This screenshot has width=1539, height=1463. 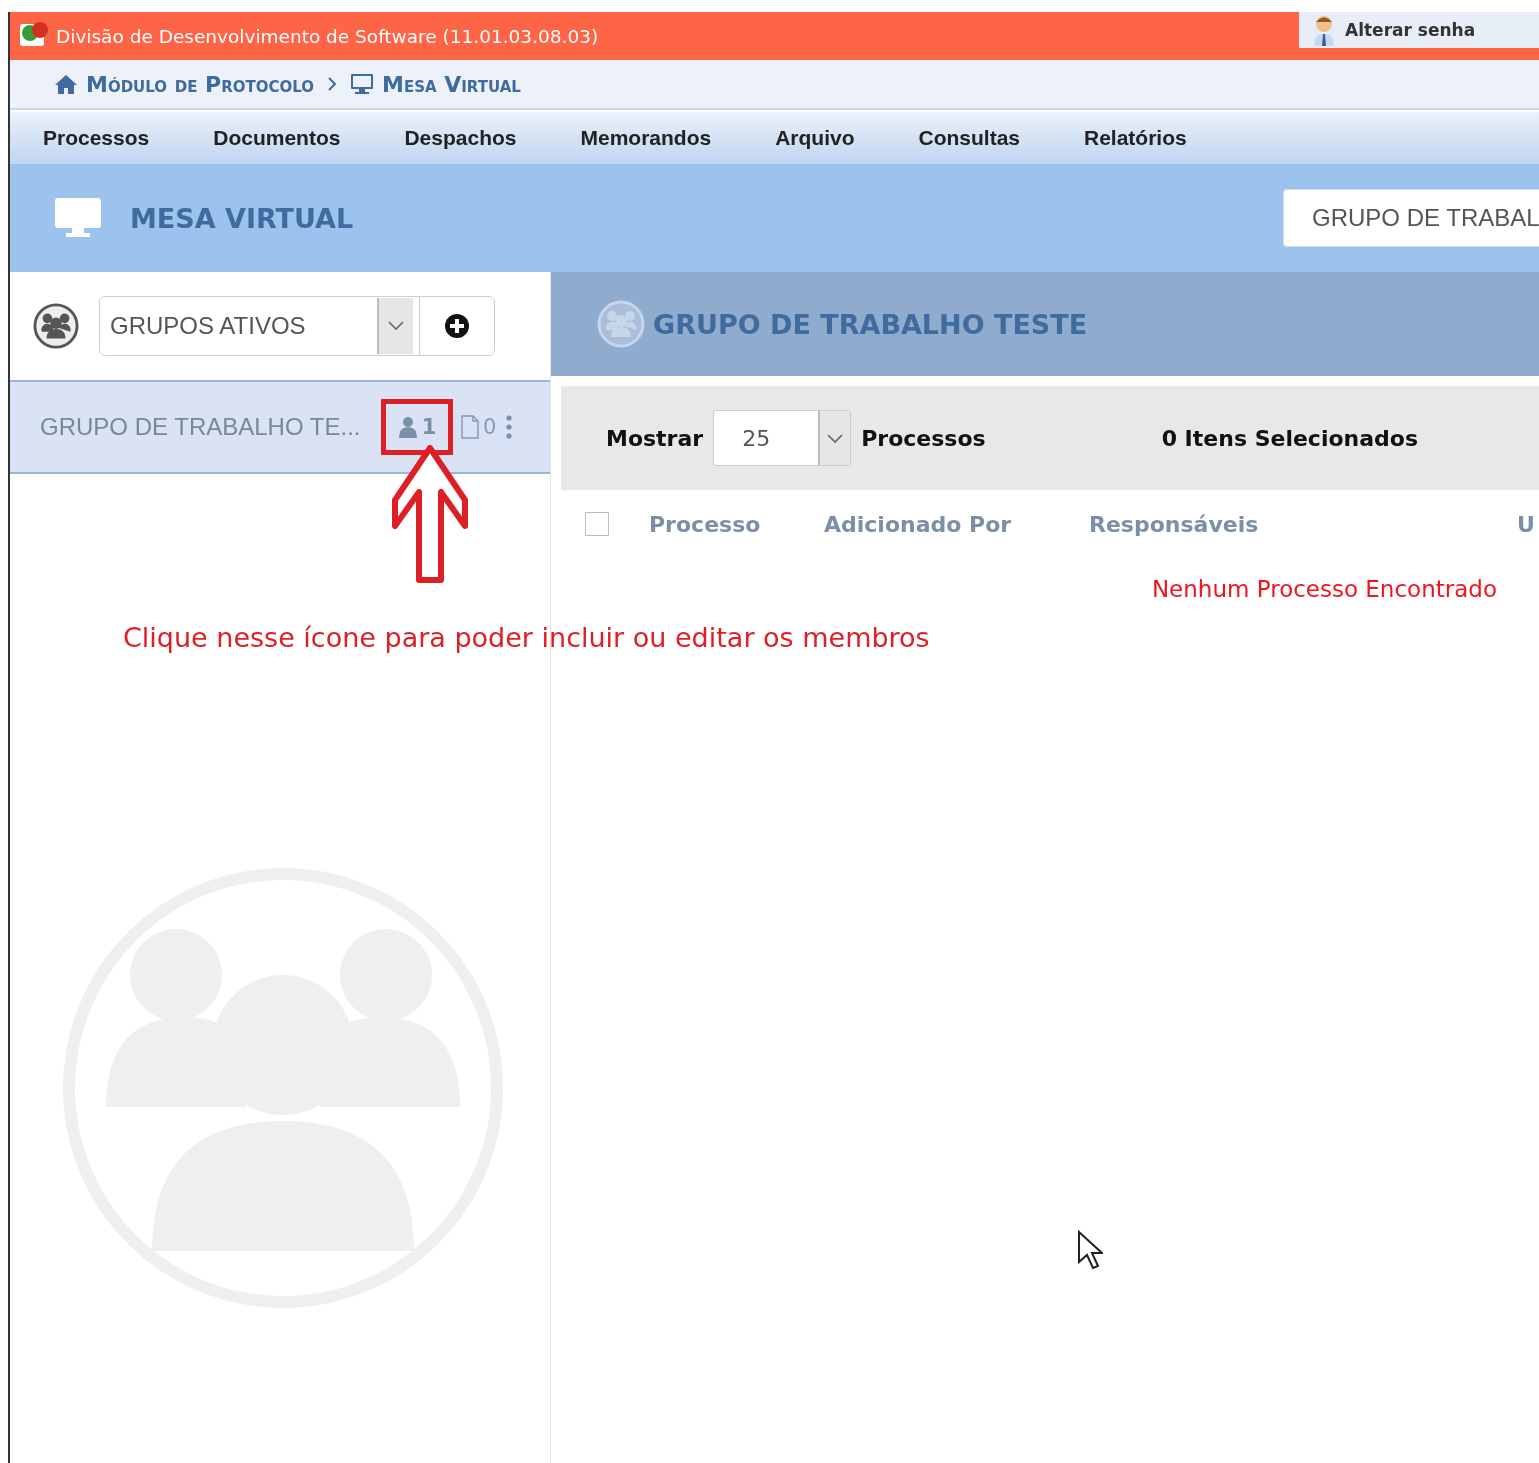 What do you see at coordinates (242, 218) in the screenshot?
I see `page-title: MESA VIRTUAL` at bounding box center [242, 218].